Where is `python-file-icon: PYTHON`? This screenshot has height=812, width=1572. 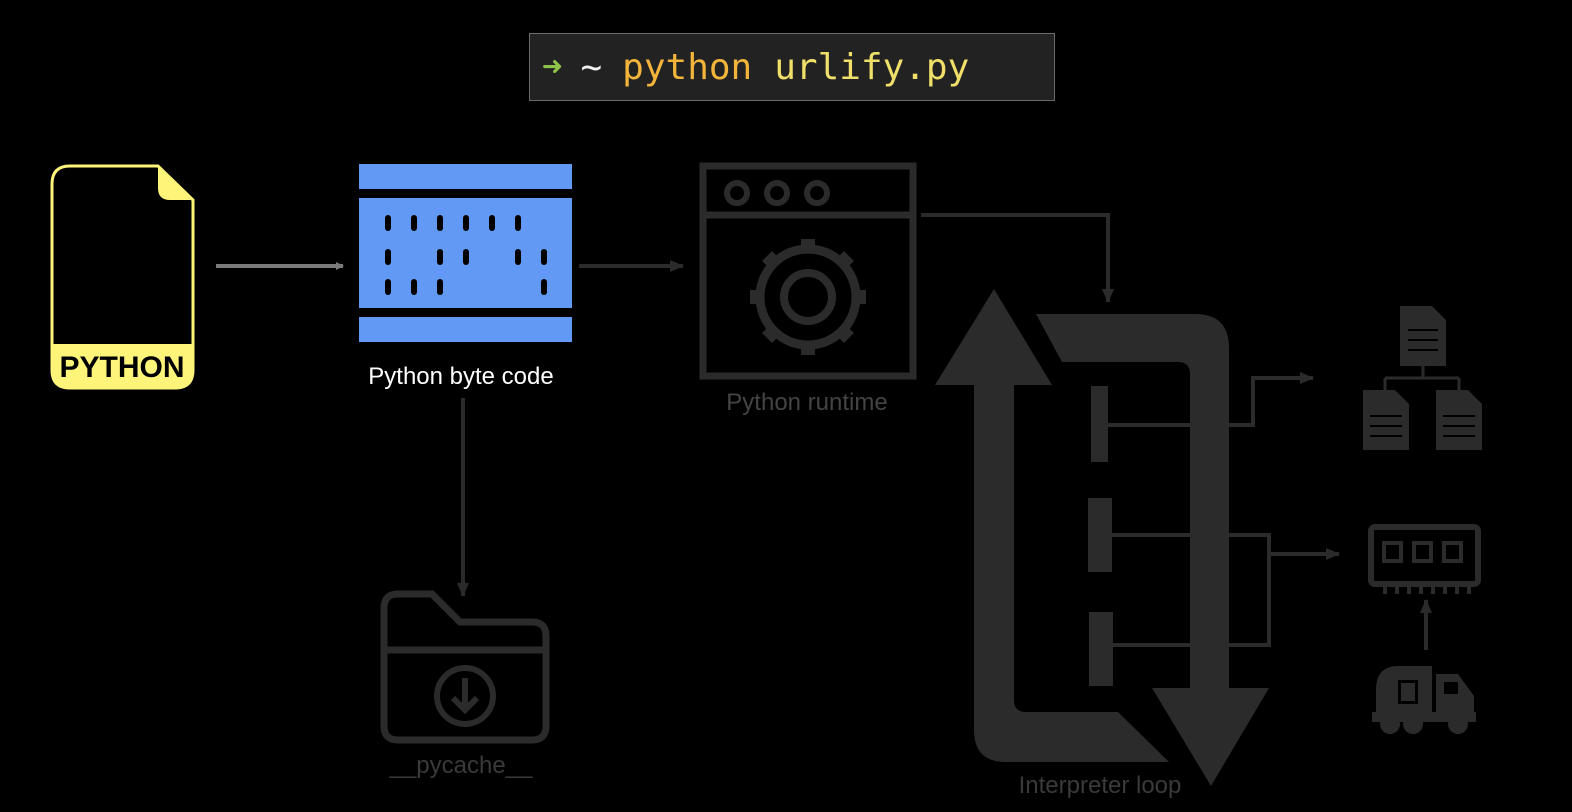
python-file-icon: PYTHON is located at coordinates (122, 277).